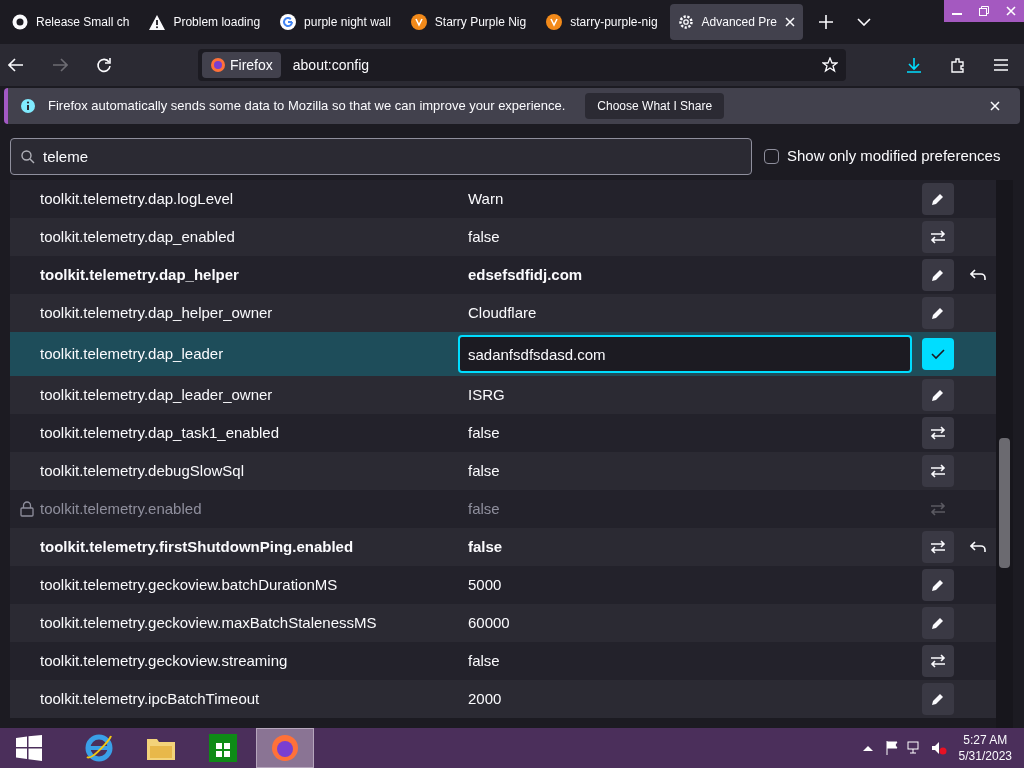  I want to click on reload-icon, so click(104, 65).